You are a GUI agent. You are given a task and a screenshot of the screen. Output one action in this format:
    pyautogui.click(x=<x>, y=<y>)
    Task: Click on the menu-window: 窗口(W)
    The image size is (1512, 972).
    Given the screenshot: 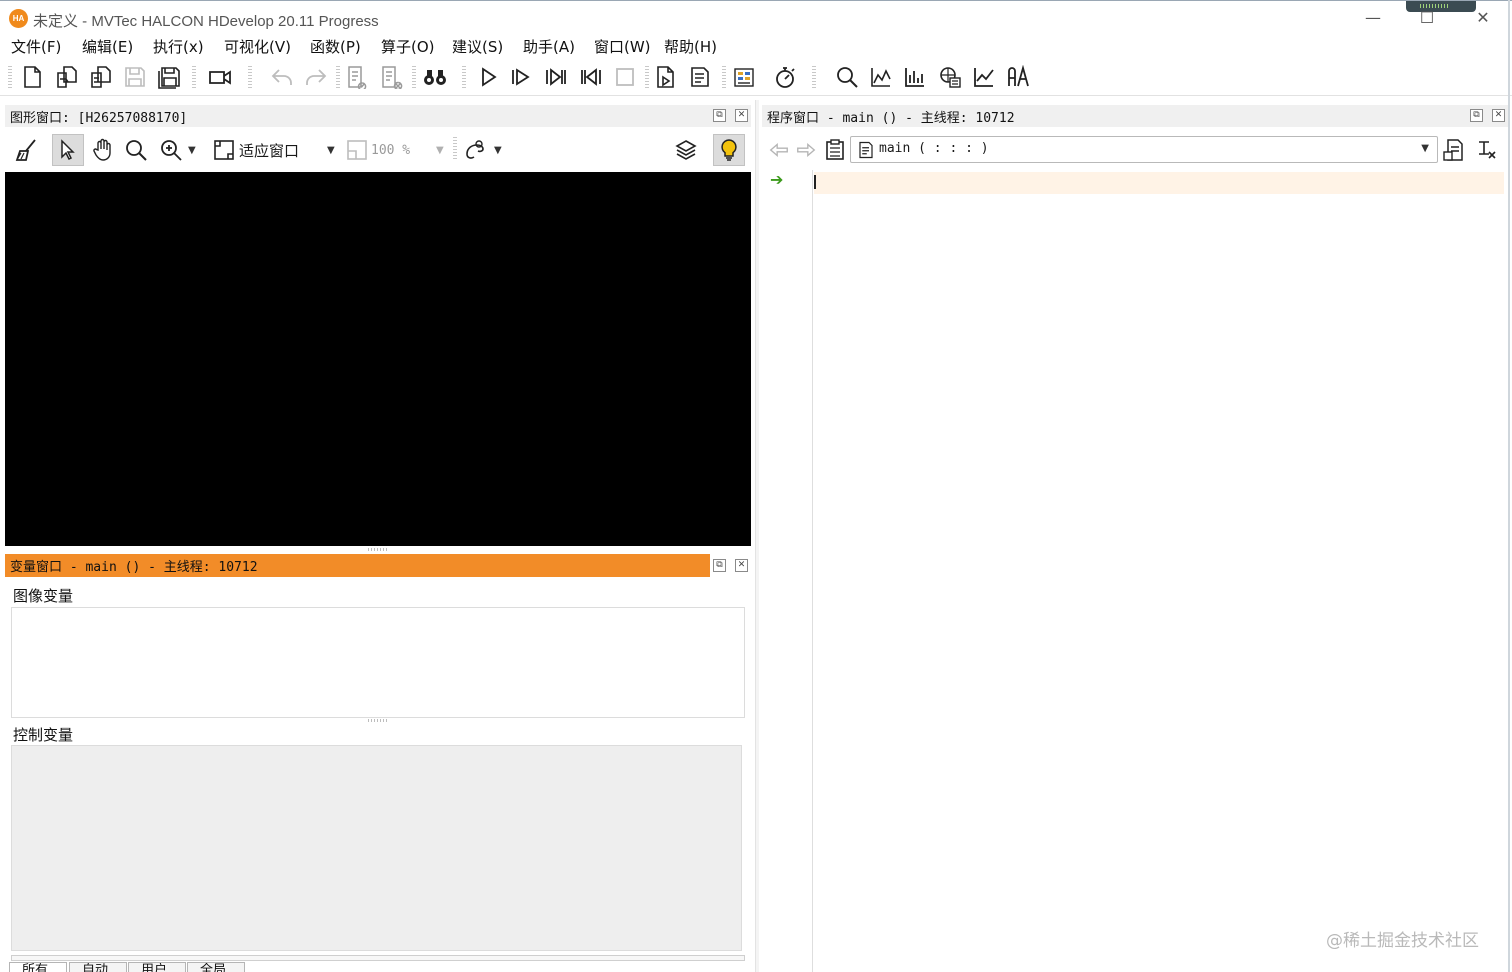 What is the action you would take?
    pyautogui.click(x=622, y=46)
    